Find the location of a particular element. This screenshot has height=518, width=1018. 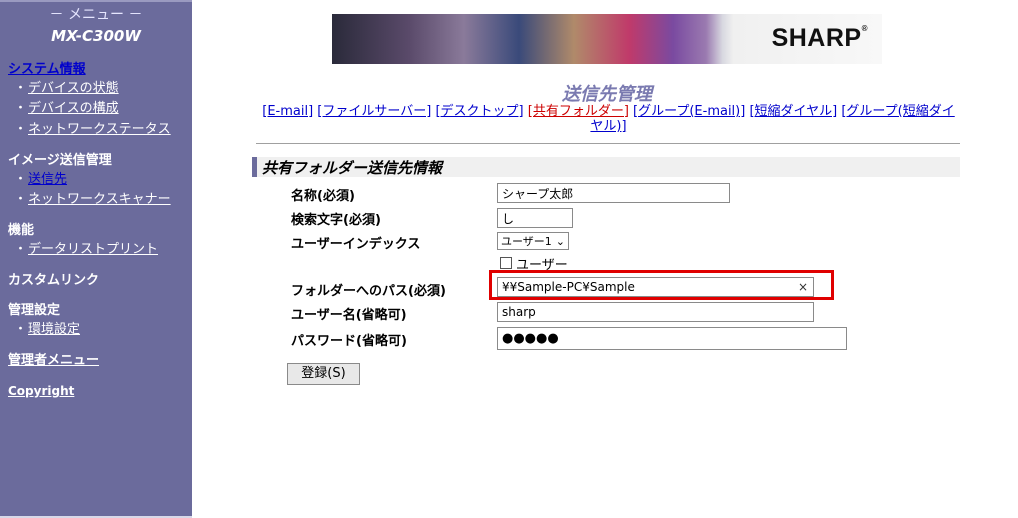

system-info-link: システム情報 is located at coordinates (47, 67).